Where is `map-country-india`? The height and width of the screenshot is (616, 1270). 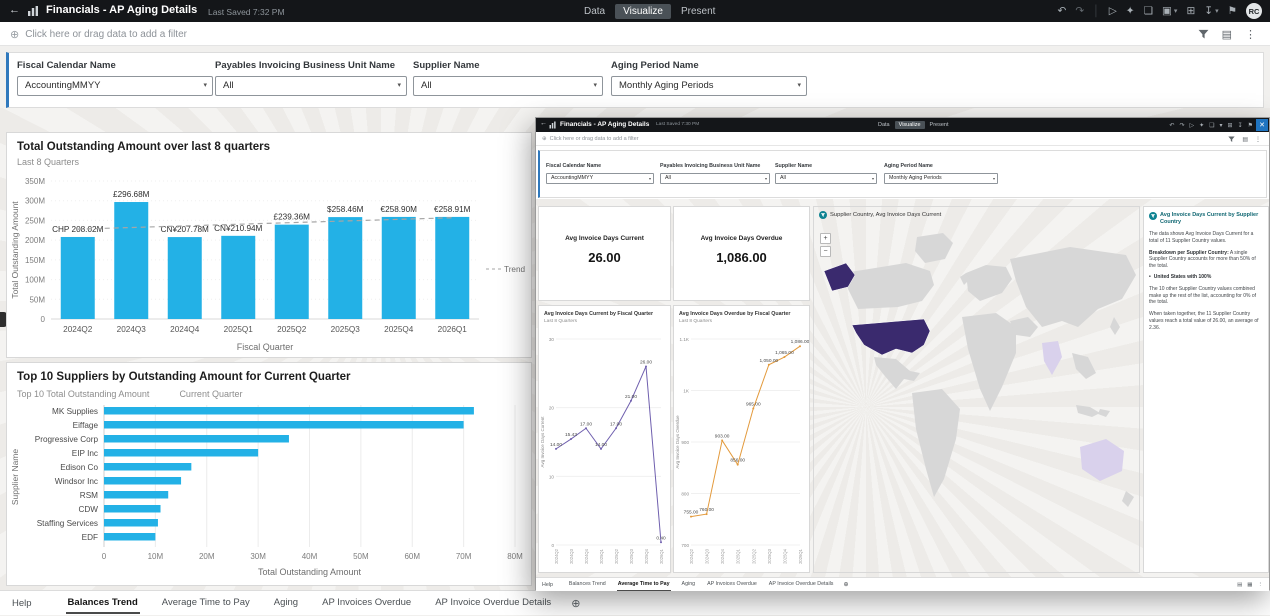
map-country-india is located at coordinates (1052, 358).